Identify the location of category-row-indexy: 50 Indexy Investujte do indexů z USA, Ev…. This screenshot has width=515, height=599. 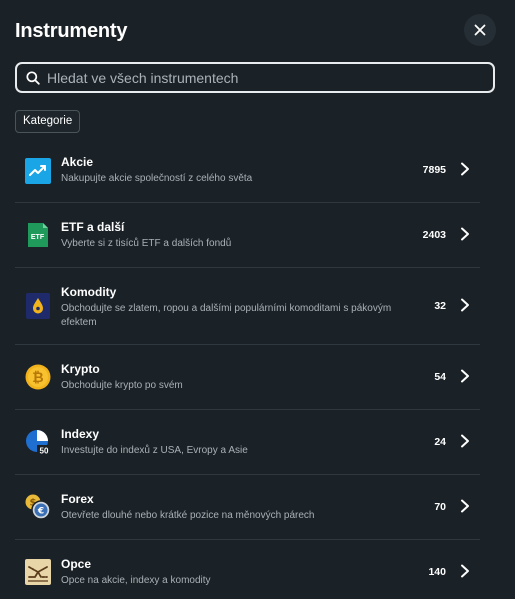
(247, 442).